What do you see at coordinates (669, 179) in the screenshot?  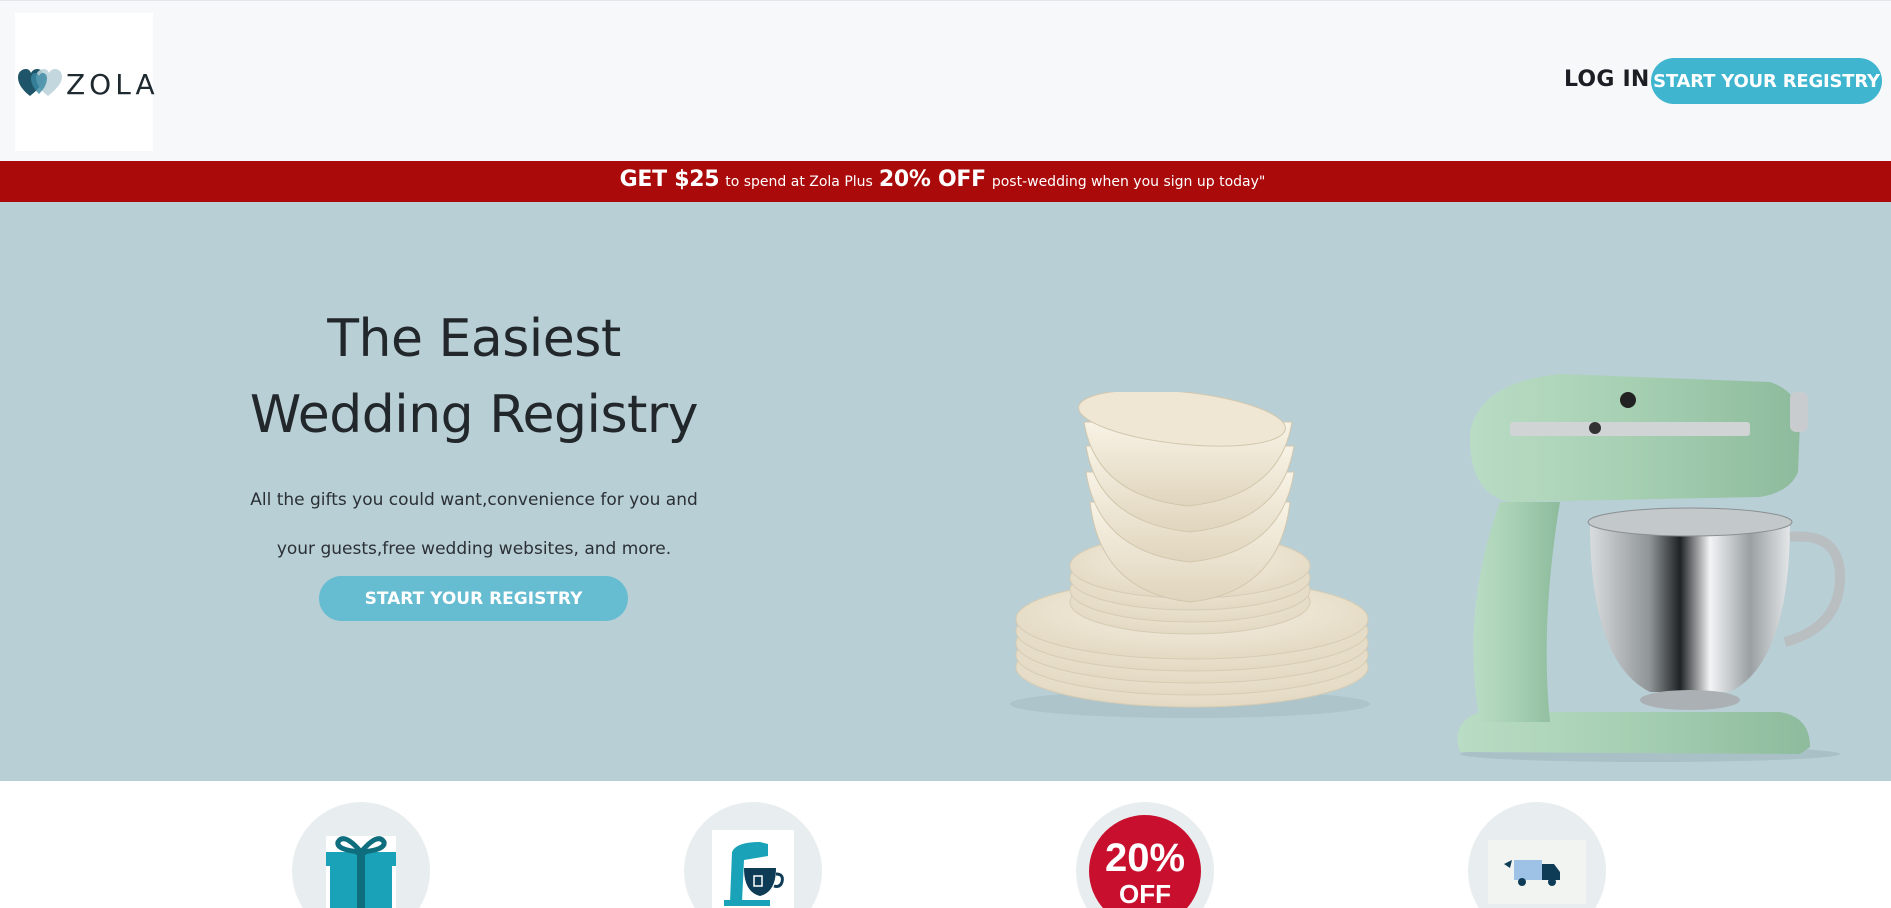 I see `promo-amount: GET $25` at bounding box center [669, 179].